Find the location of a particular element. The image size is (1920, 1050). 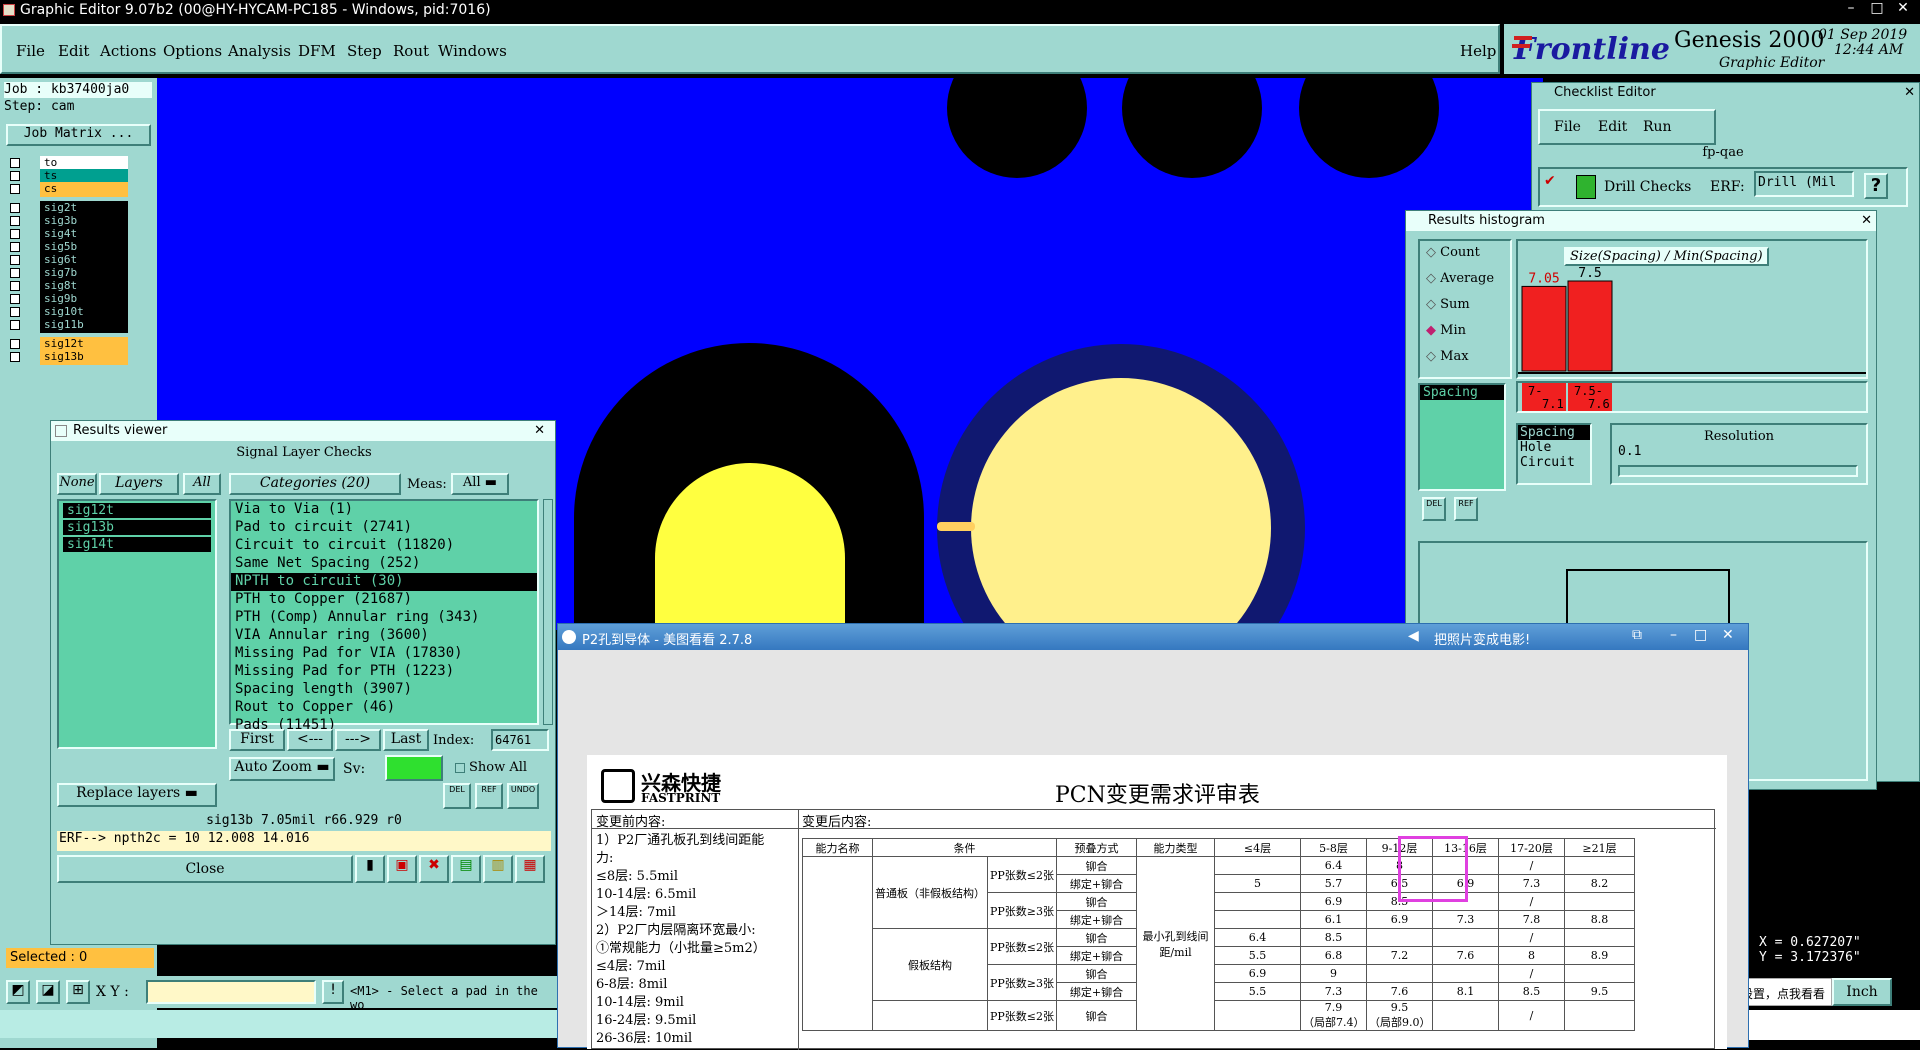

delete-icon: ✖ is located at coordinates (434, 869).